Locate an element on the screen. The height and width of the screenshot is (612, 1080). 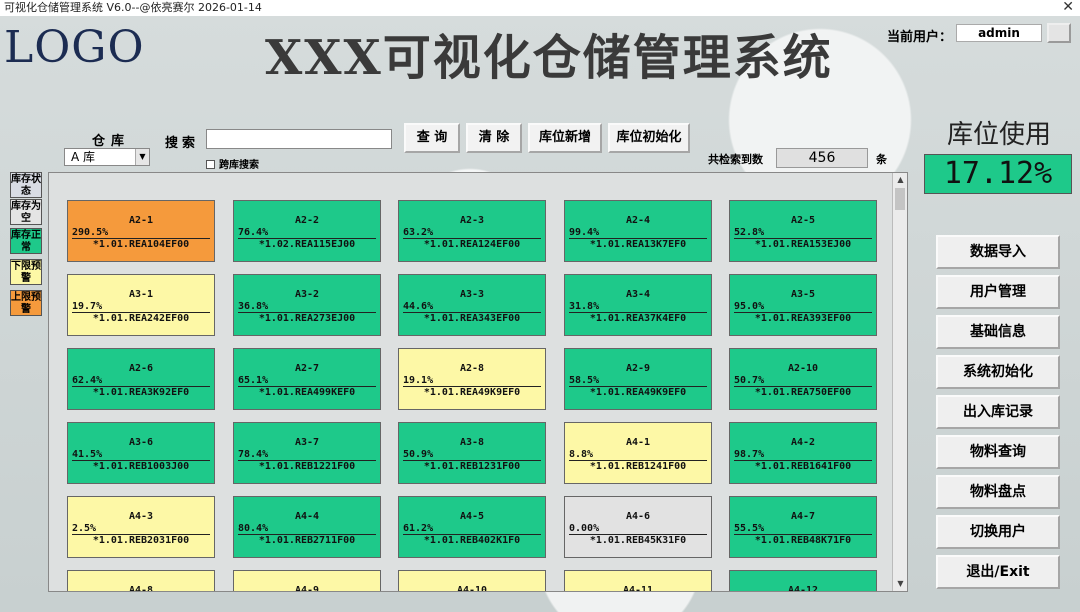
location-usage: 19.7% is located at coordinates (141, 307).